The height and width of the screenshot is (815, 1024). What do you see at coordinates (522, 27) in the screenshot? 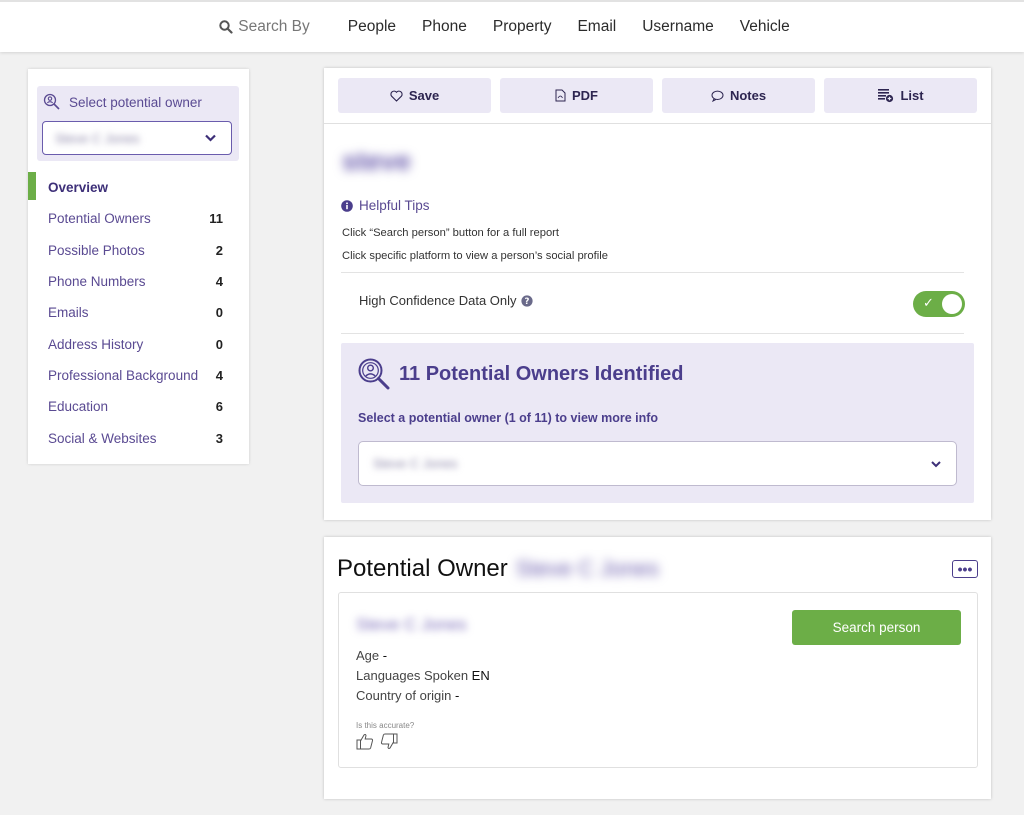
I see `nav-property: Property` at bounding box center [522, 27].